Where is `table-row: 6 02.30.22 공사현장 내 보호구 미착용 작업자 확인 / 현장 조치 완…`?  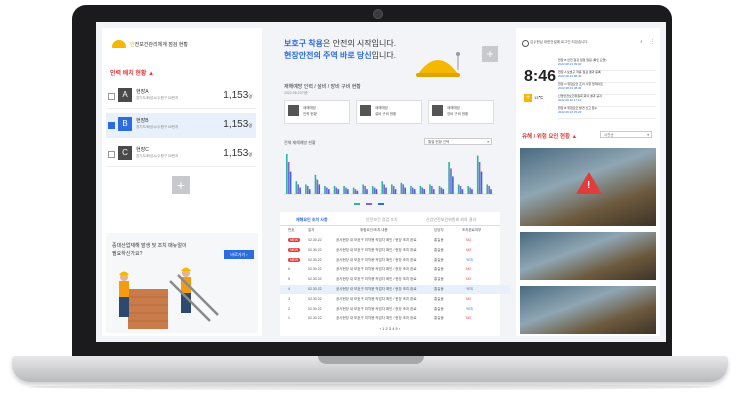
table-row: 6 02.30.22 공사현장 내 보호구 미착용 작업자 확인 / 현장 조치 완… is located at coordinates (395, 269).